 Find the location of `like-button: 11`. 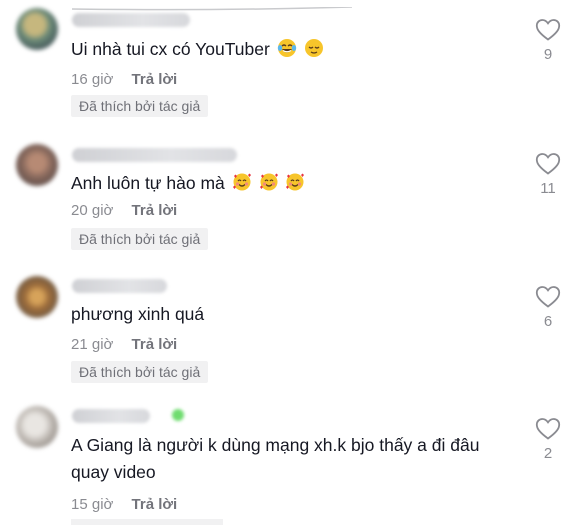

like-button: 11 is located at coordinates (548, 174).